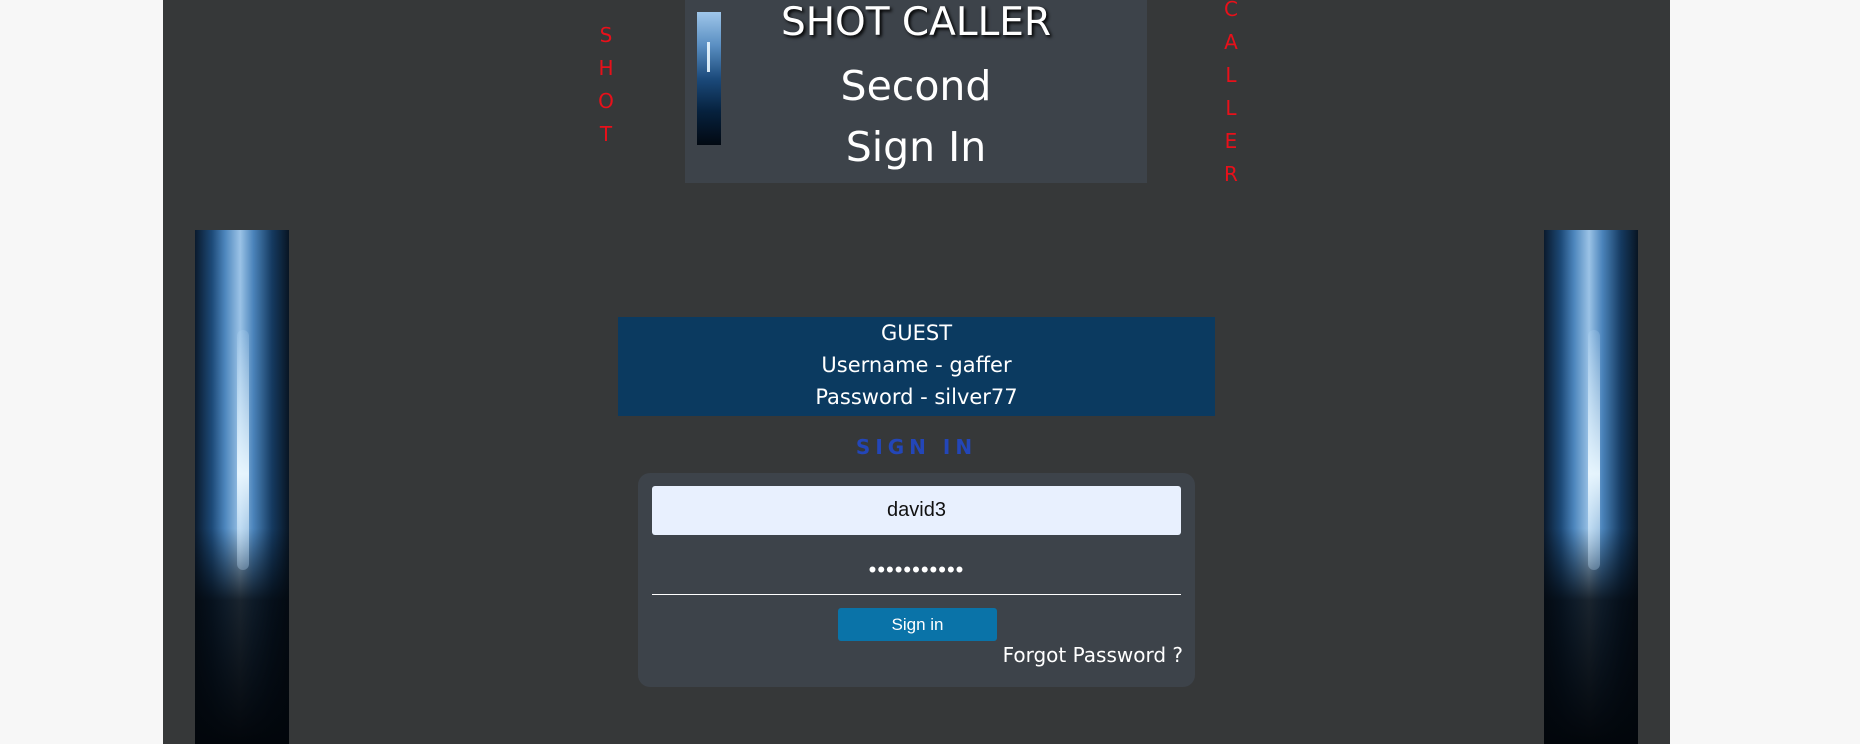 The height and width of the screenshot is (744, 1860). I want to click on guest-heading: GUEST, so click(916, 333).